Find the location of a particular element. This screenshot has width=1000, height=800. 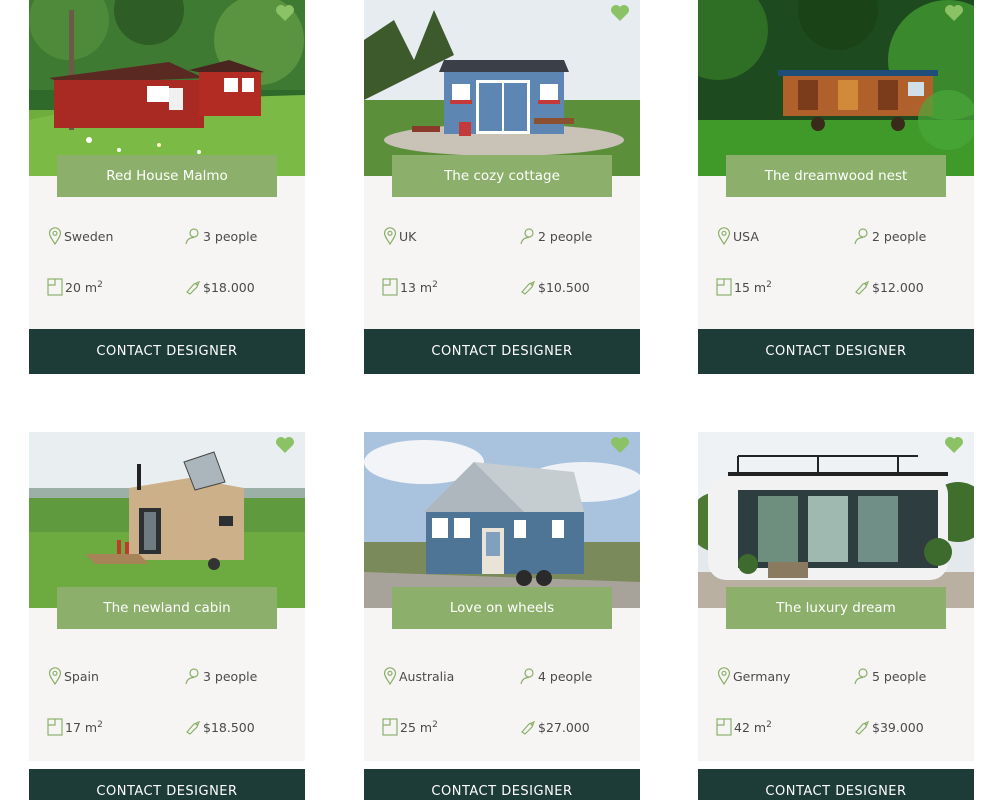

area-stat: 15 m2 is located at coordinates (744, 287).